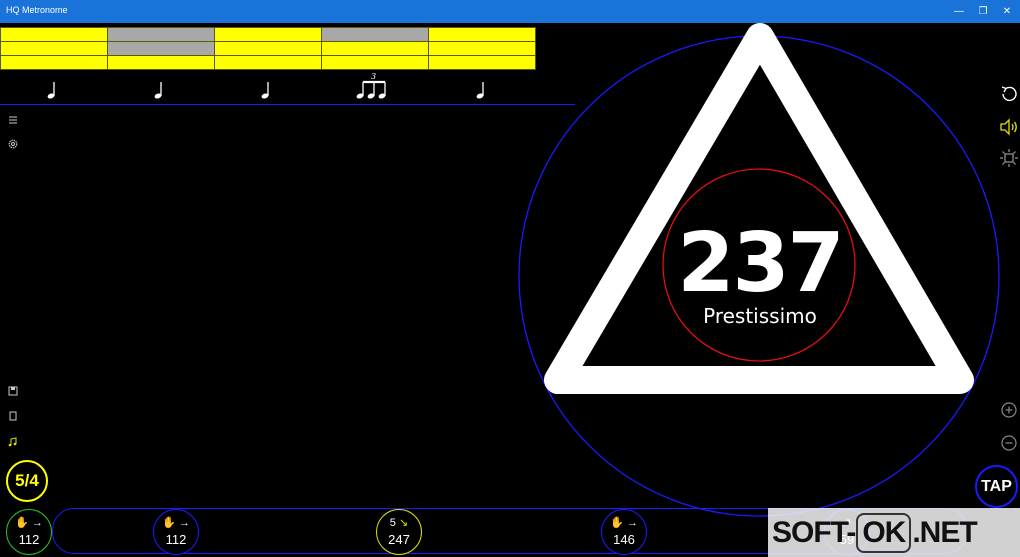 The width and height of the screenshot is (1020, 557). What do you see at coordinates (13, 416) in the screenshot?
I see `document-icon` at bounding box center [13, 416].